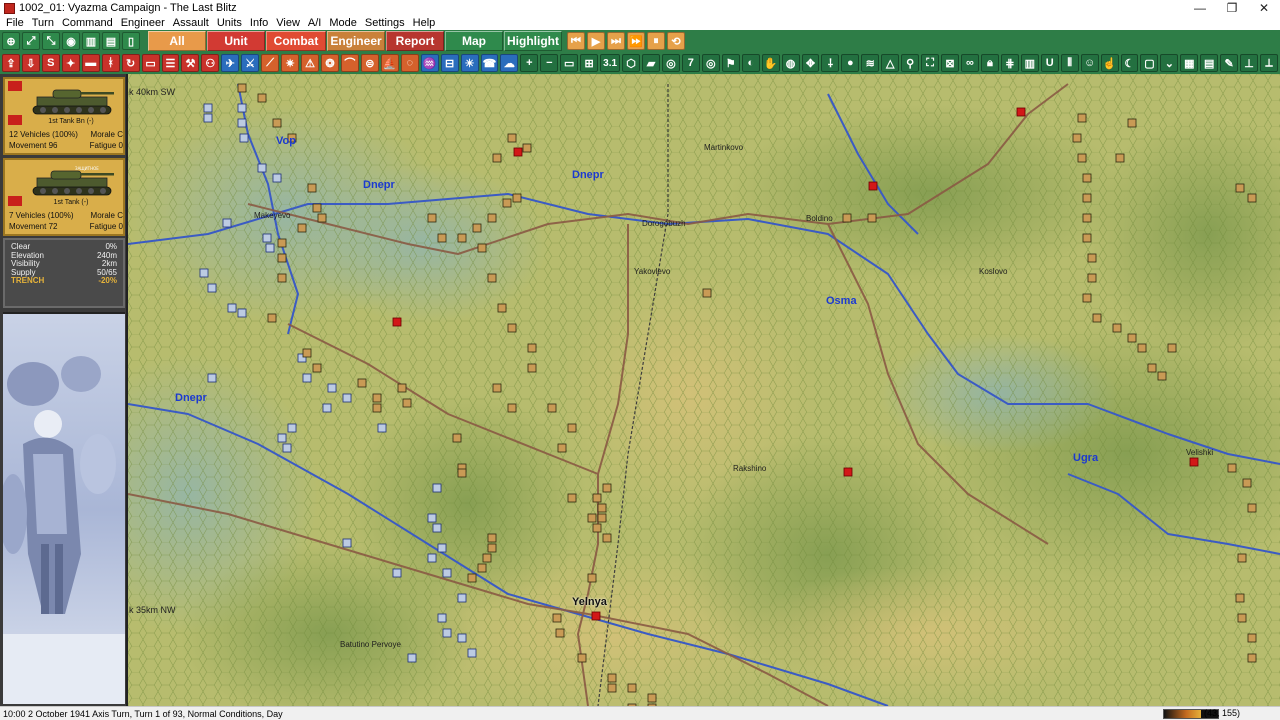 Image resolution: width=1280 pixels, height=720 pixels. Describe the element at coordinates (190, 63) in the screenshot. I see `wrench-icon: ⚒` at that location.